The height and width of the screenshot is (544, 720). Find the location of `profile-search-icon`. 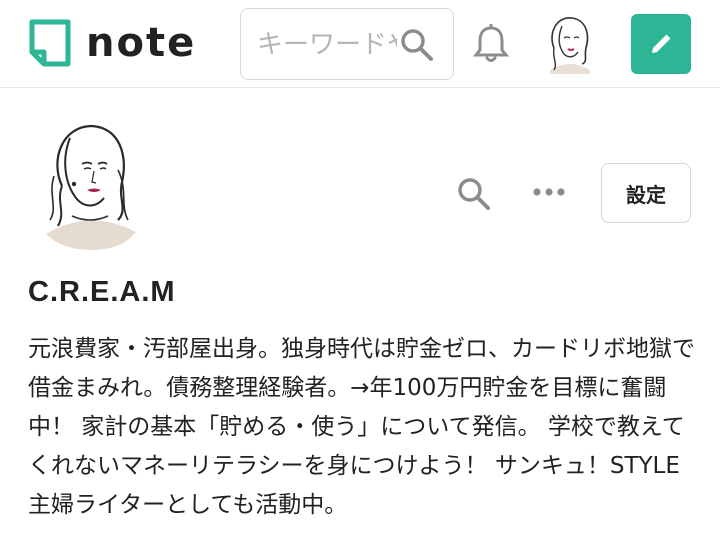

profile-search-icon is located at coordinates (474, 194).